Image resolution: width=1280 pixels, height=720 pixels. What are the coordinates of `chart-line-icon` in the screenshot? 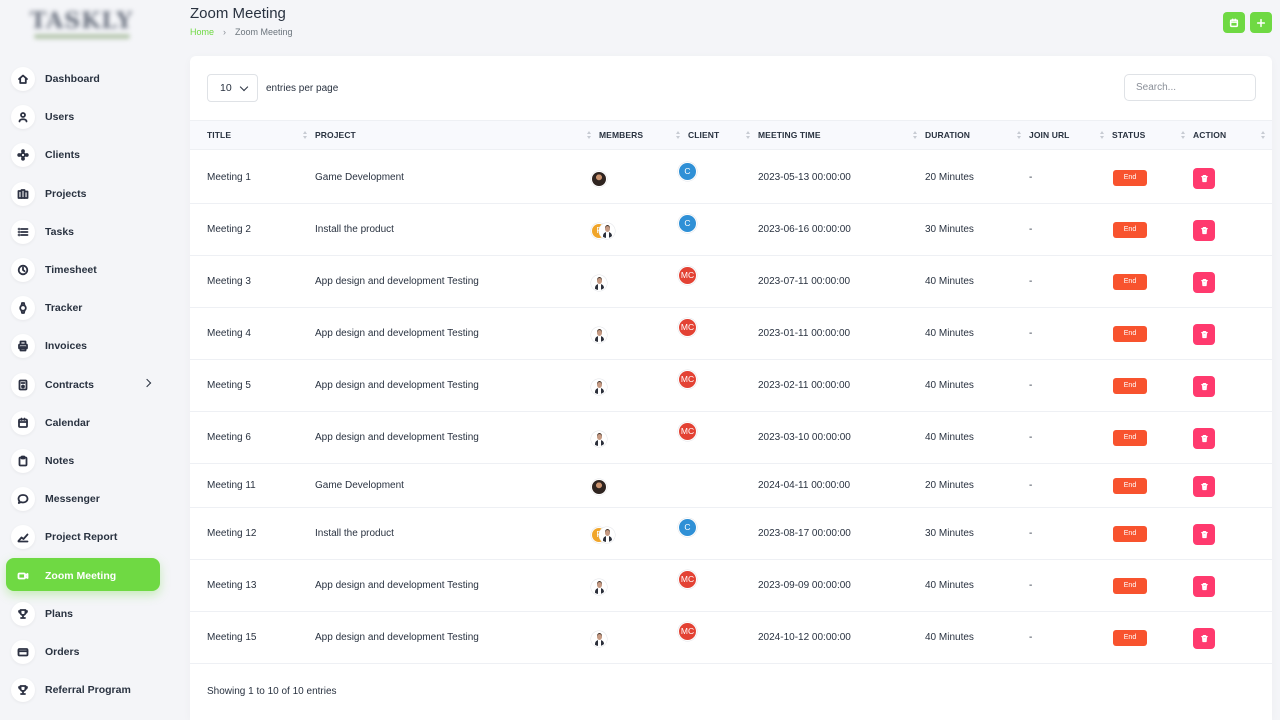 It's located at (23, 537).